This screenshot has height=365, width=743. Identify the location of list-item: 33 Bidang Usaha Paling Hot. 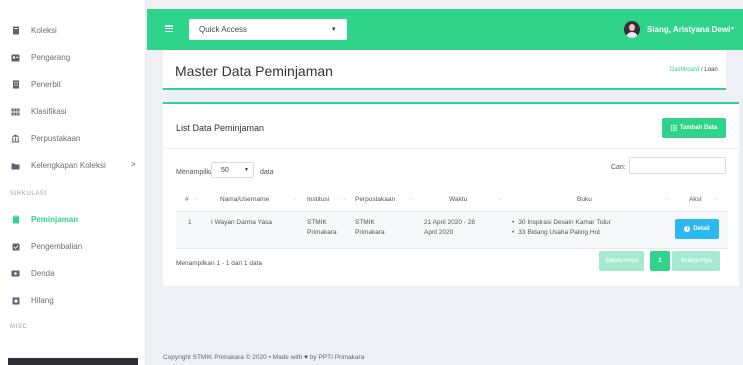
(561, 233).